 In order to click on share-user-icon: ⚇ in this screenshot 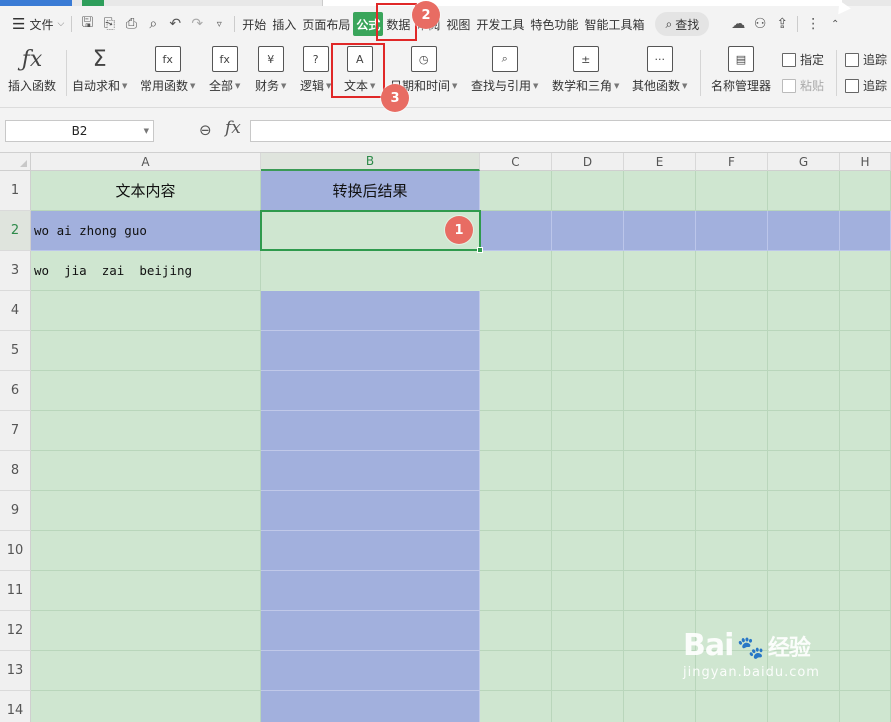, I will do `click(760, 24)`.